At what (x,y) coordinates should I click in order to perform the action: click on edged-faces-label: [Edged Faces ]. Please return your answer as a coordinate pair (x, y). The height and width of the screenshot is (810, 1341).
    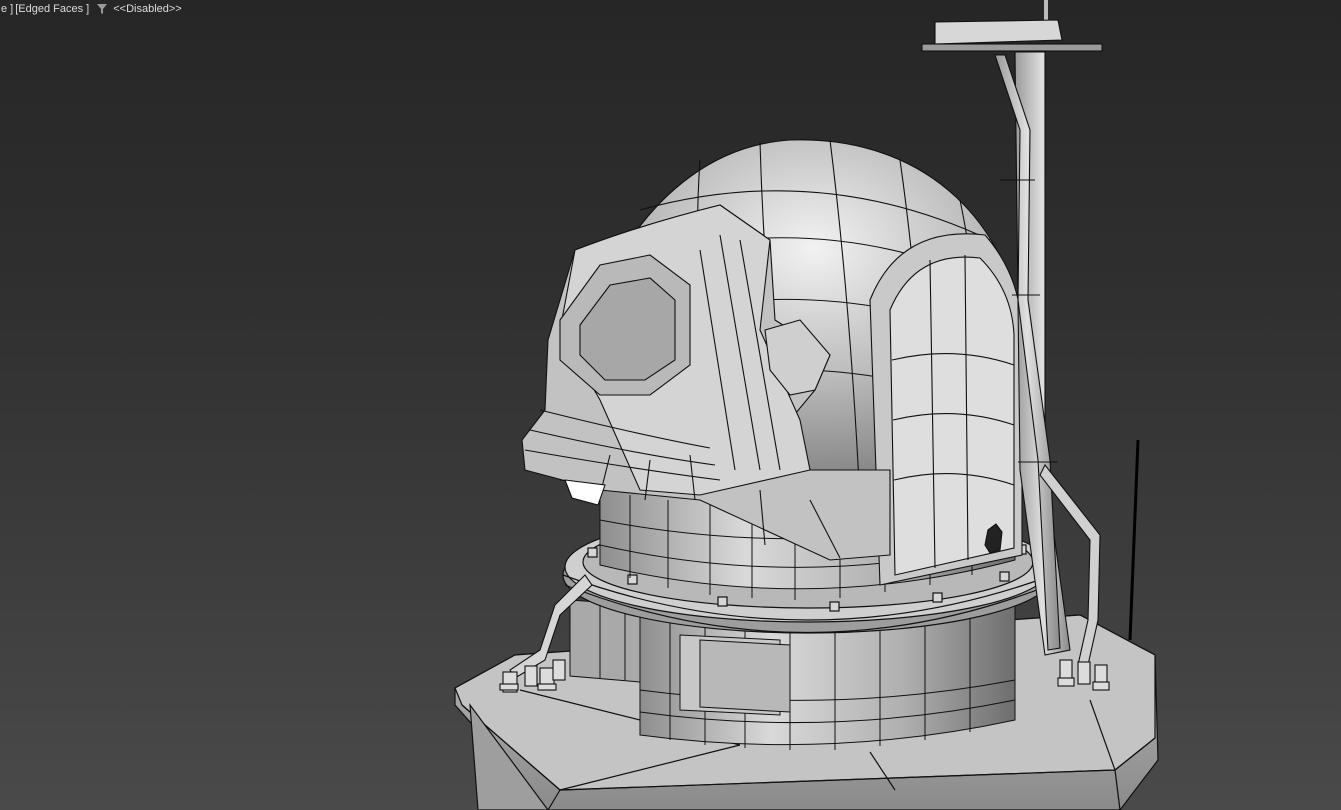
    Looking at the image, I should click on (52, 9).